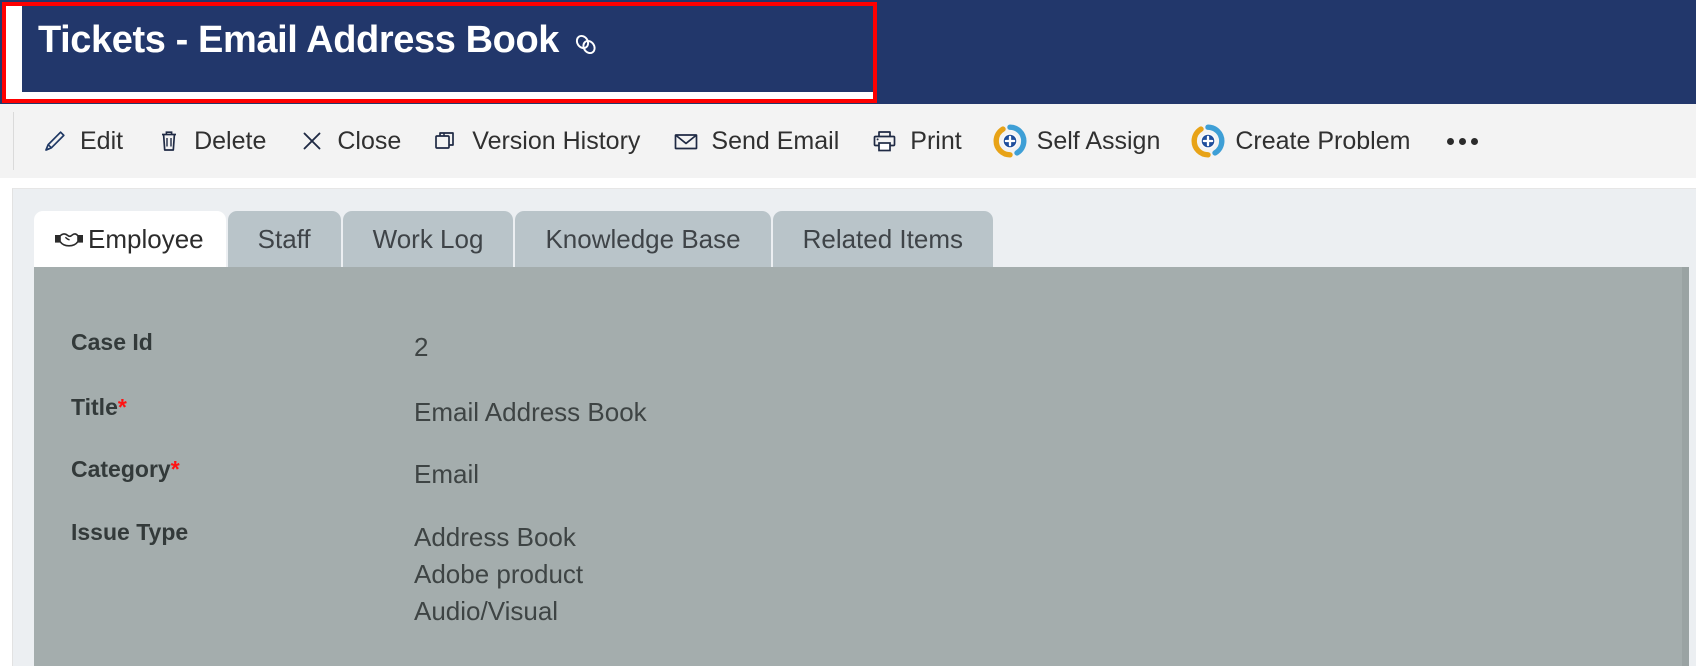 This screenshot has height=666, width=1696. Describe the element at coordinates (686, 141) in the screenshot. I see `envelope-icon` at that location.